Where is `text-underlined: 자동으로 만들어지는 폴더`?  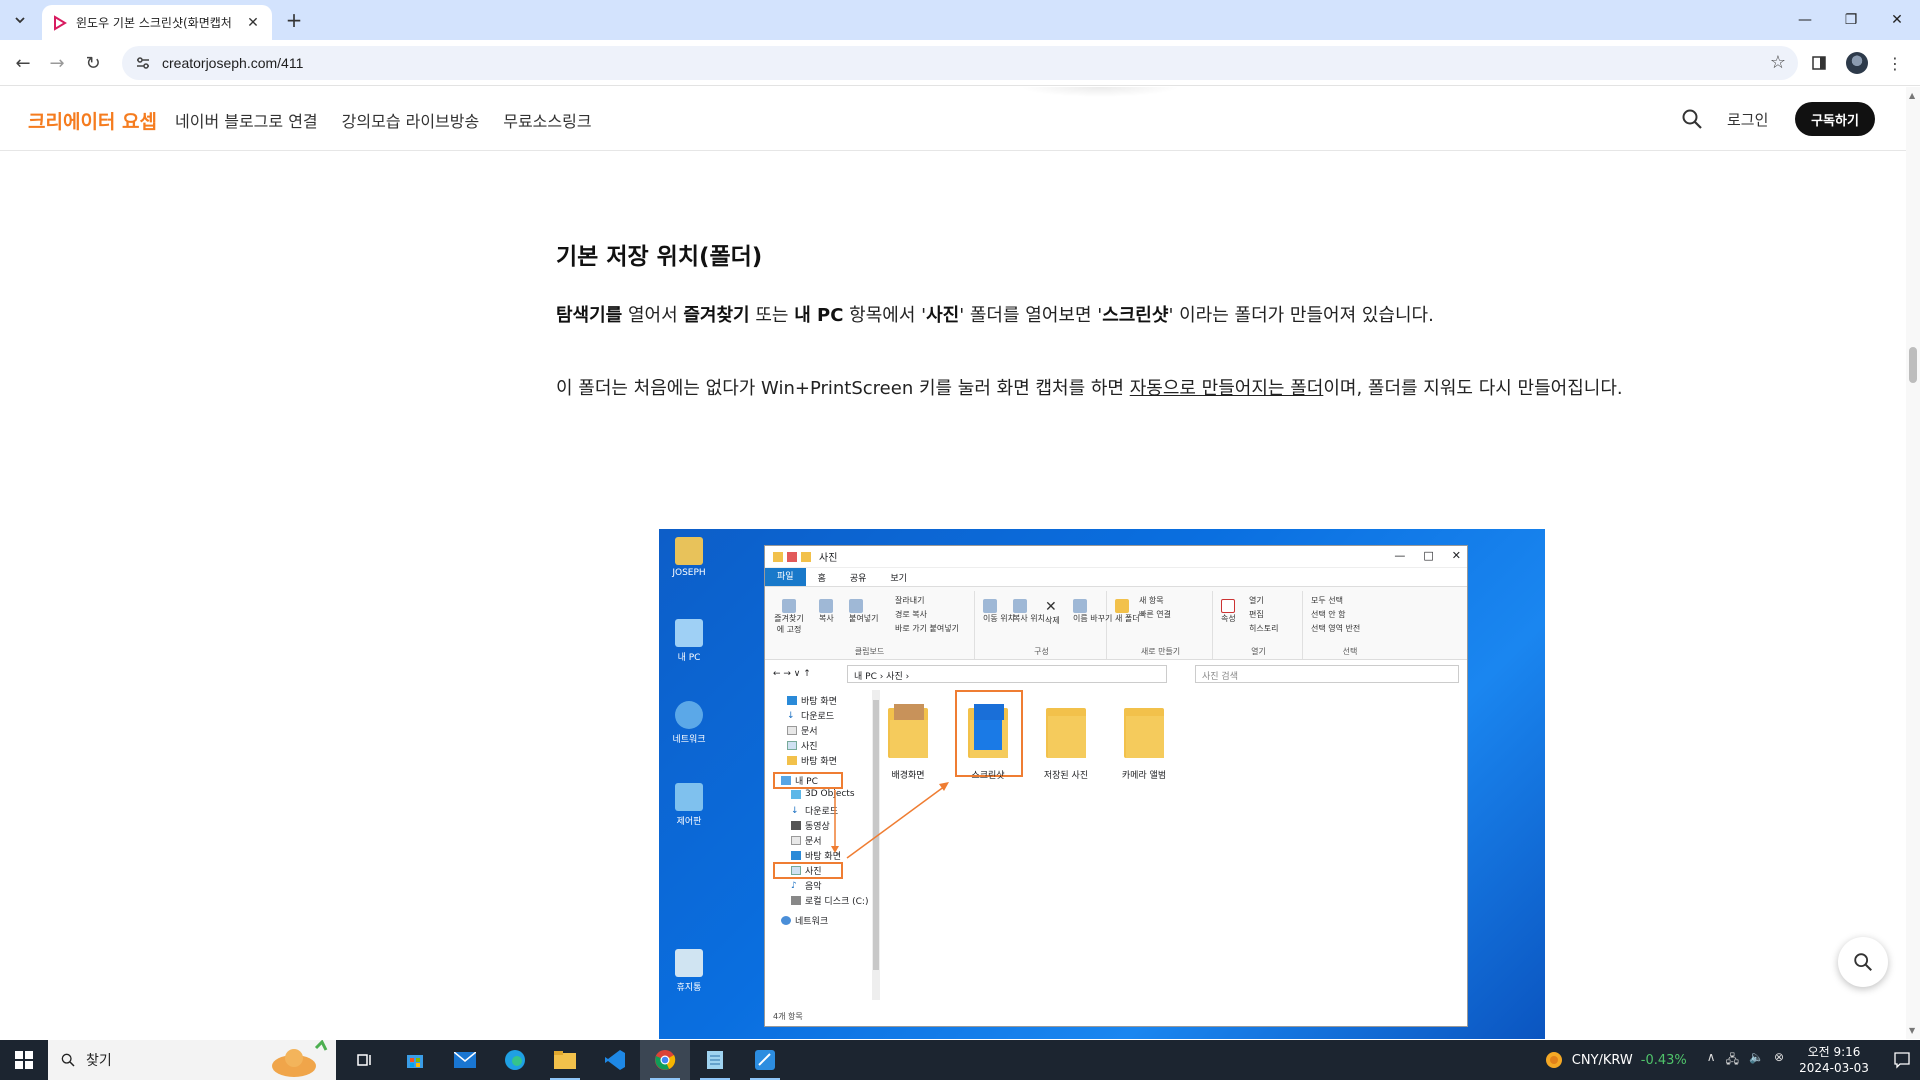
text-underlined: 자동으로 만들어지는 폴더 is located at coordinates (1226, 388).